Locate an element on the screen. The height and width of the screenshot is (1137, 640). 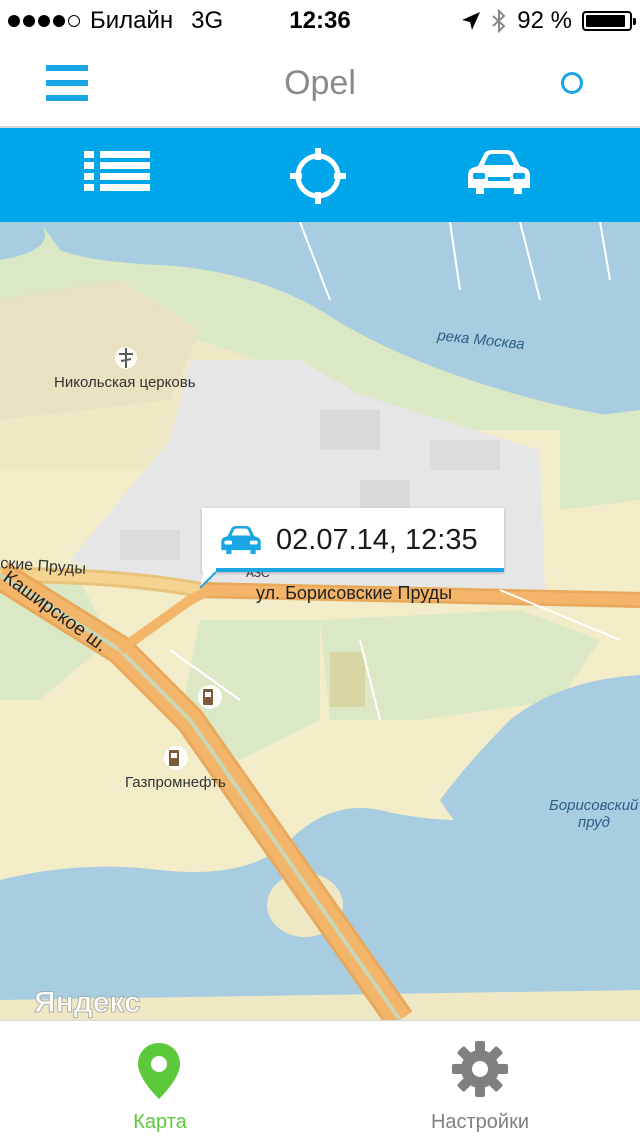
popup-underline is located at coordinates (360, 570).